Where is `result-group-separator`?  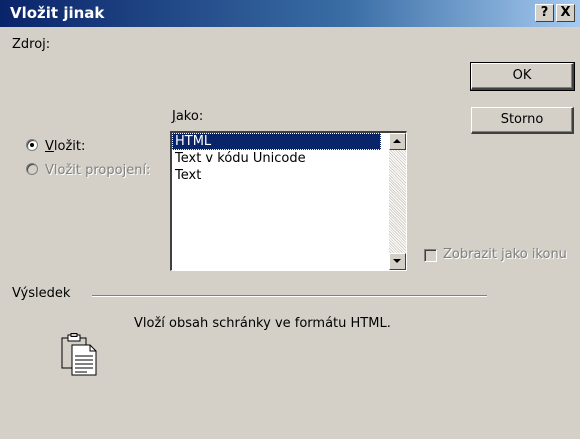 result-group-separator is located at coordinates (289, 296).